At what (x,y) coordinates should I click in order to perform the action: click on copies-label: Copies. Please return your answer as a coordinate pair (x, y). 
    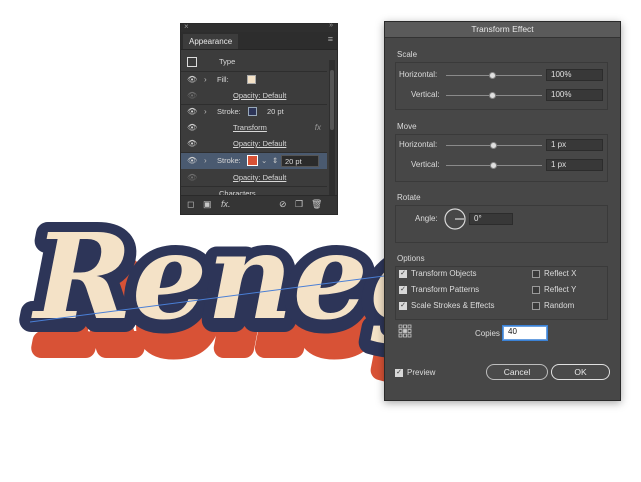
    Looking at the image, I should click on (487, 333).